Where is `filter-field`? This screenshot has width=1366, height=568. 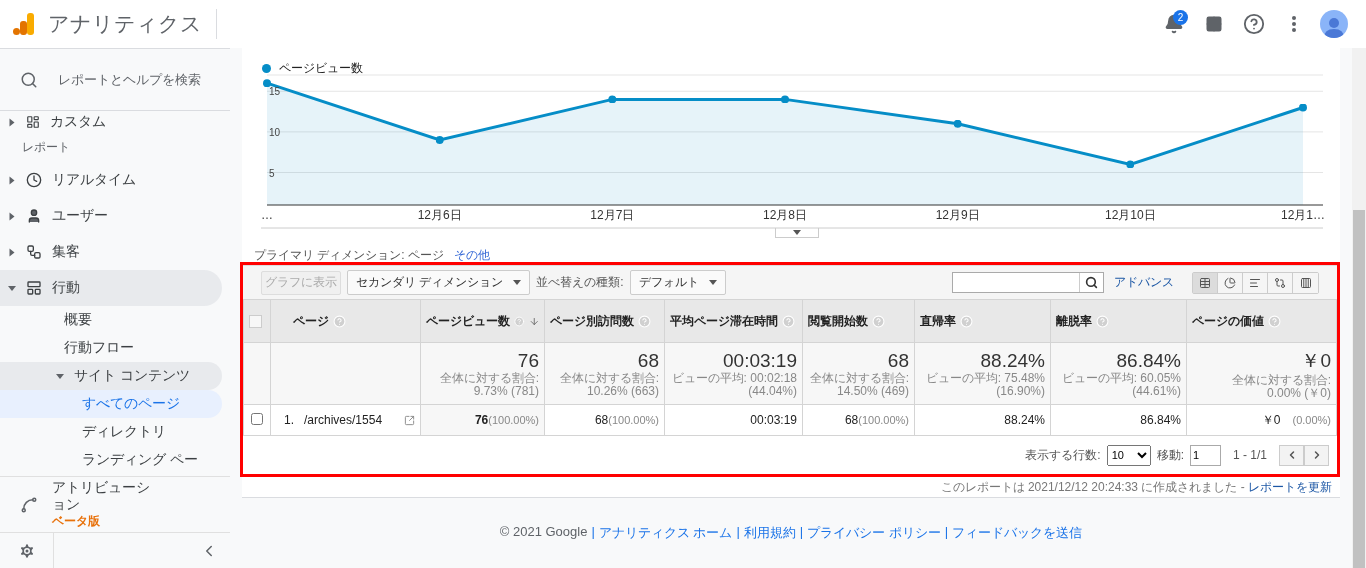 filter-field is located at coordinates (1028, 282).